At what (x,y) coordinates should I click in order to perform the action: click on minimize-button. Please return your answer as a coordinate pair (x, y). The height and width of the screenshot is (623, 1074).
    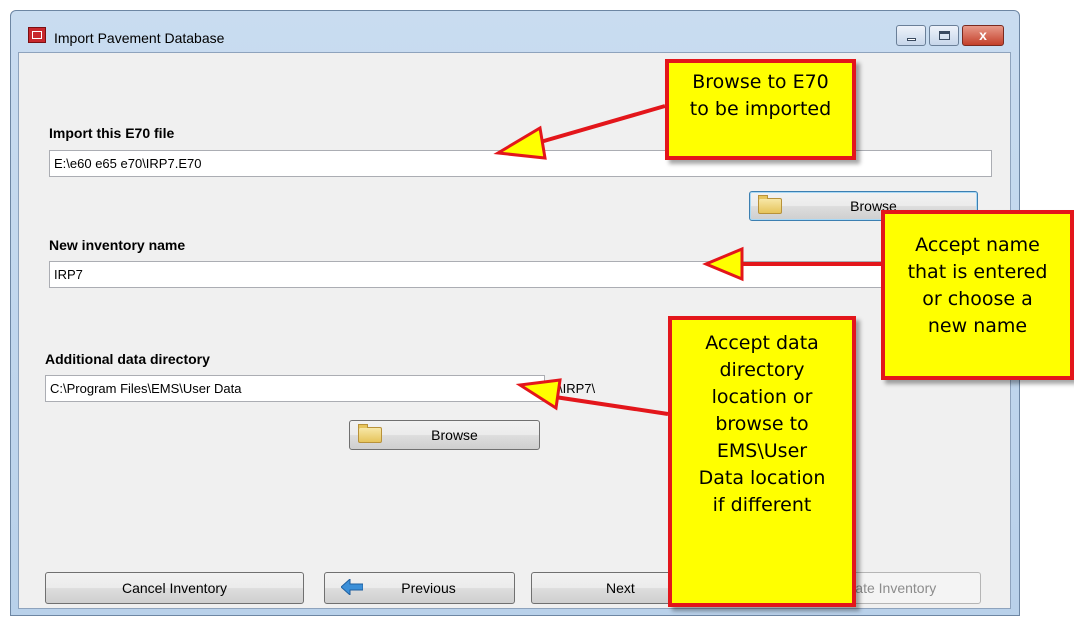
    Looking at the image, I should click on (911, 35).